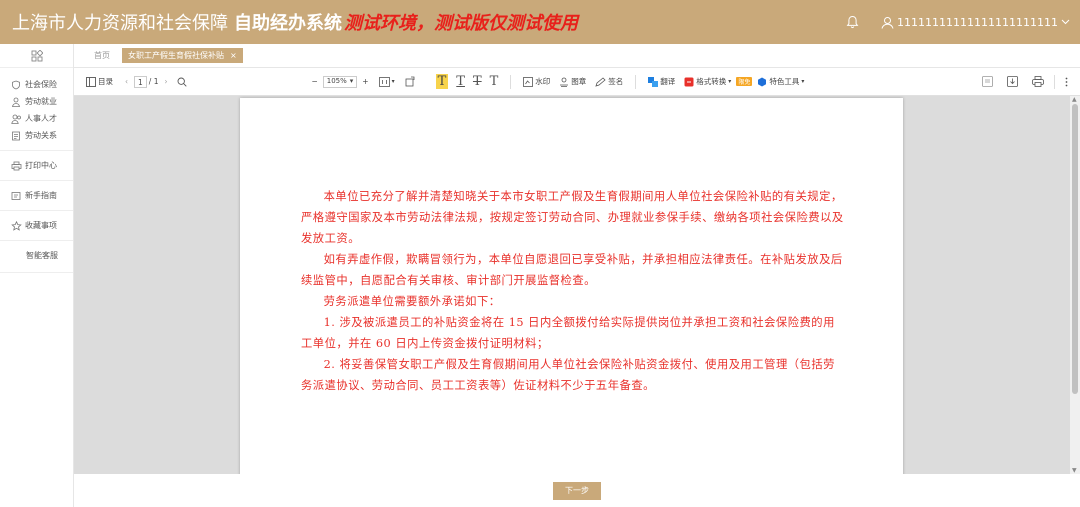 This screenshot has width=1080, height=507. I want to click on rotate-icon, so click(410, 81).